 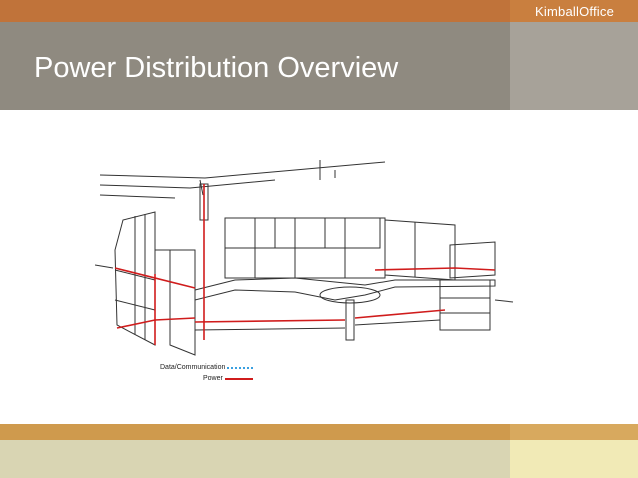 I want to click on footer-band-right, so click(x=574, y=459).